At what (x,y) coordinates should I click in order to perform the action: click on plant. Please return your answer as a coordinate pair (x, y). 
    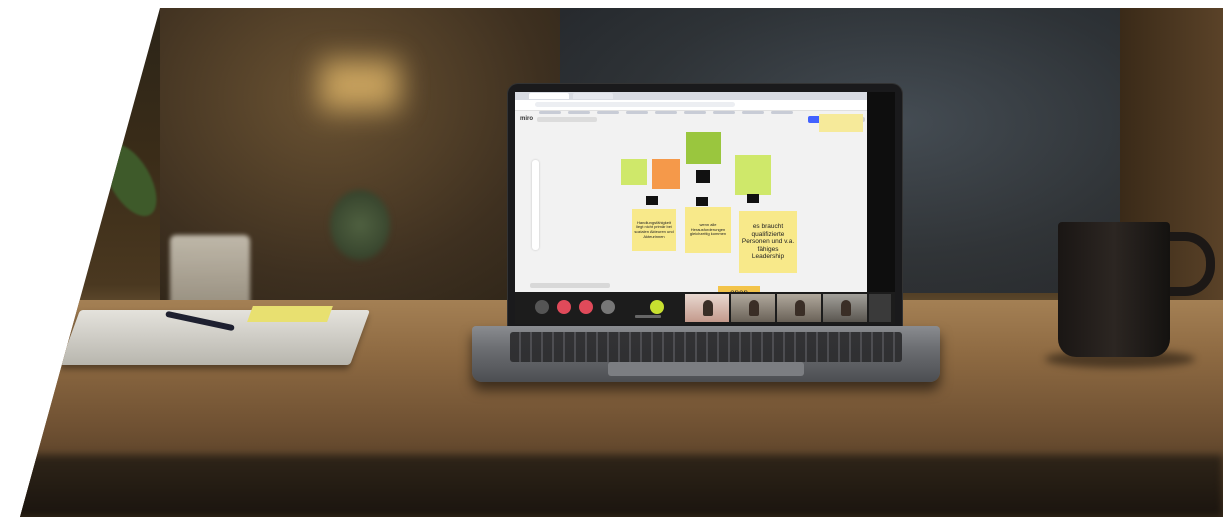
    Looking at the image, I should click on (360, 225).